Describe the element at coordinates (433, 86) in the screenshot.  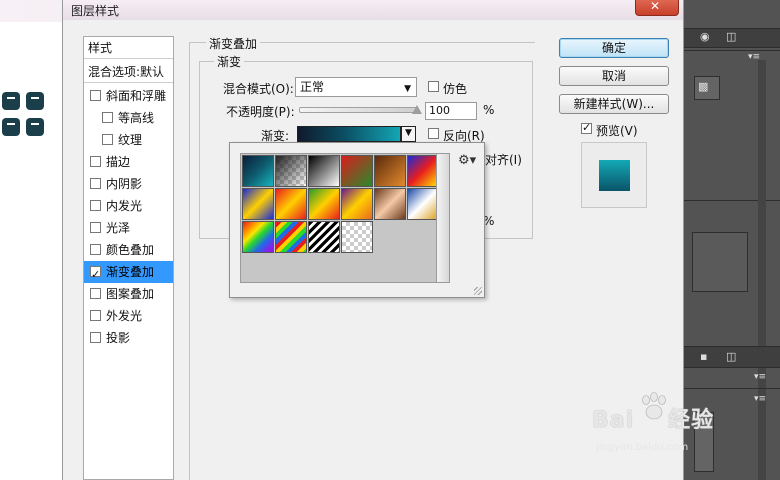
I see `dither-checkbox` at that location.